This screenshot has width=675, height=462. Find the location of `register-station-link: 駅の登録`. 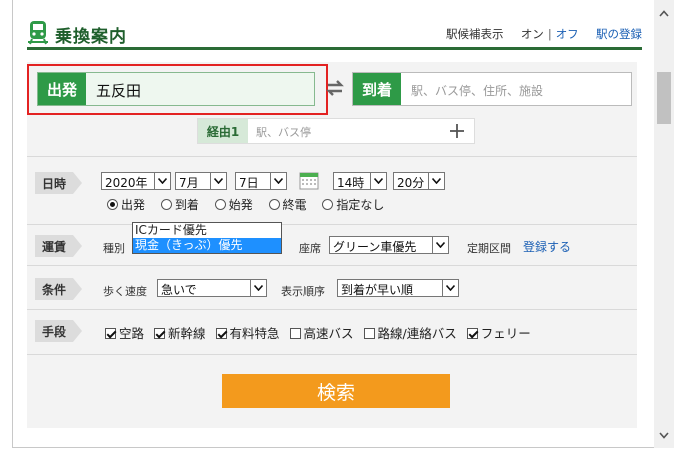

register-station-link: 駅の登録 is located at coordinates (619, 34).